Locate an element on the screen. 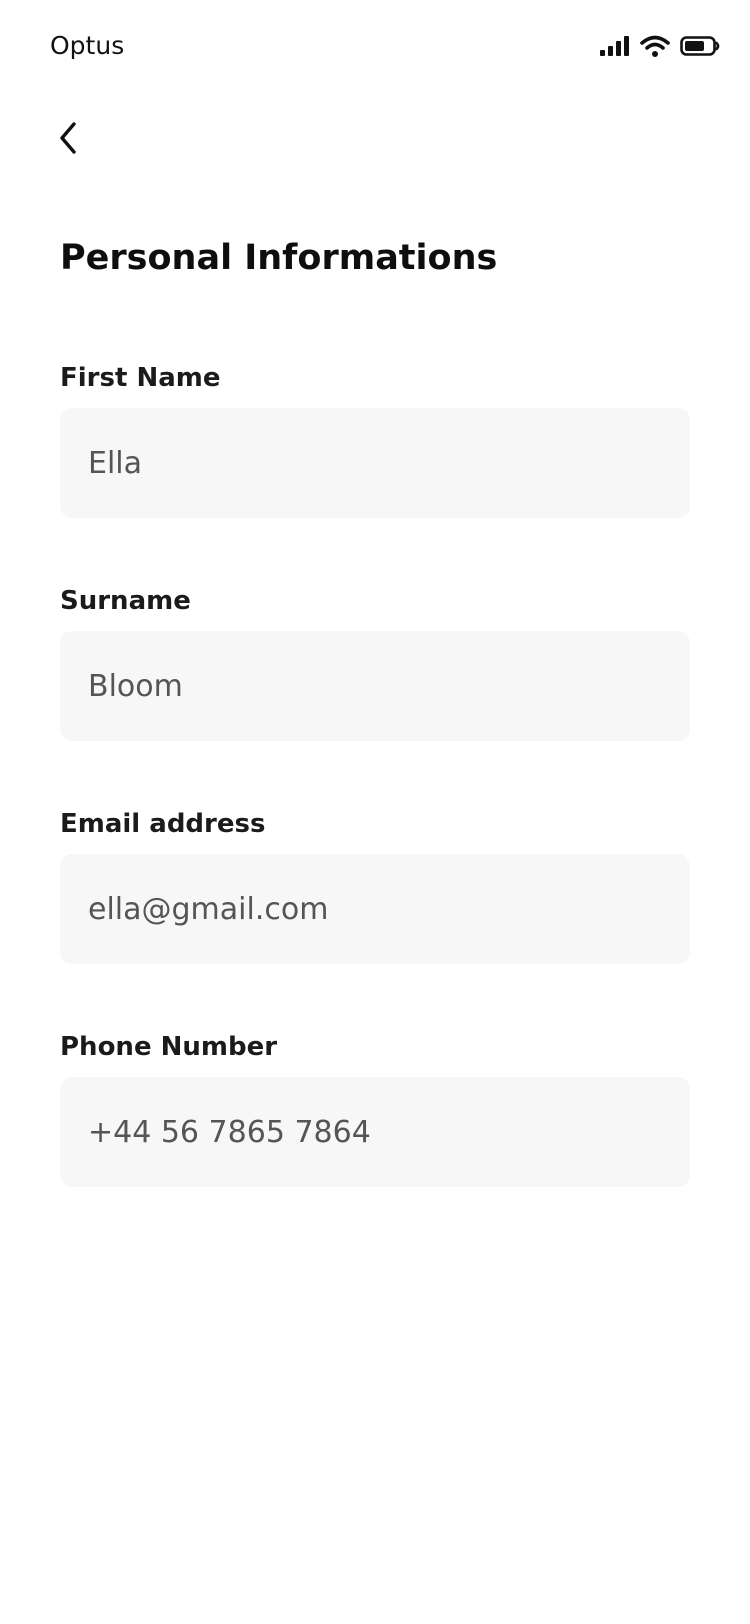 The width and height of the screenshot is (750, 1624). signal-icon is located at coordinates (615, 46).